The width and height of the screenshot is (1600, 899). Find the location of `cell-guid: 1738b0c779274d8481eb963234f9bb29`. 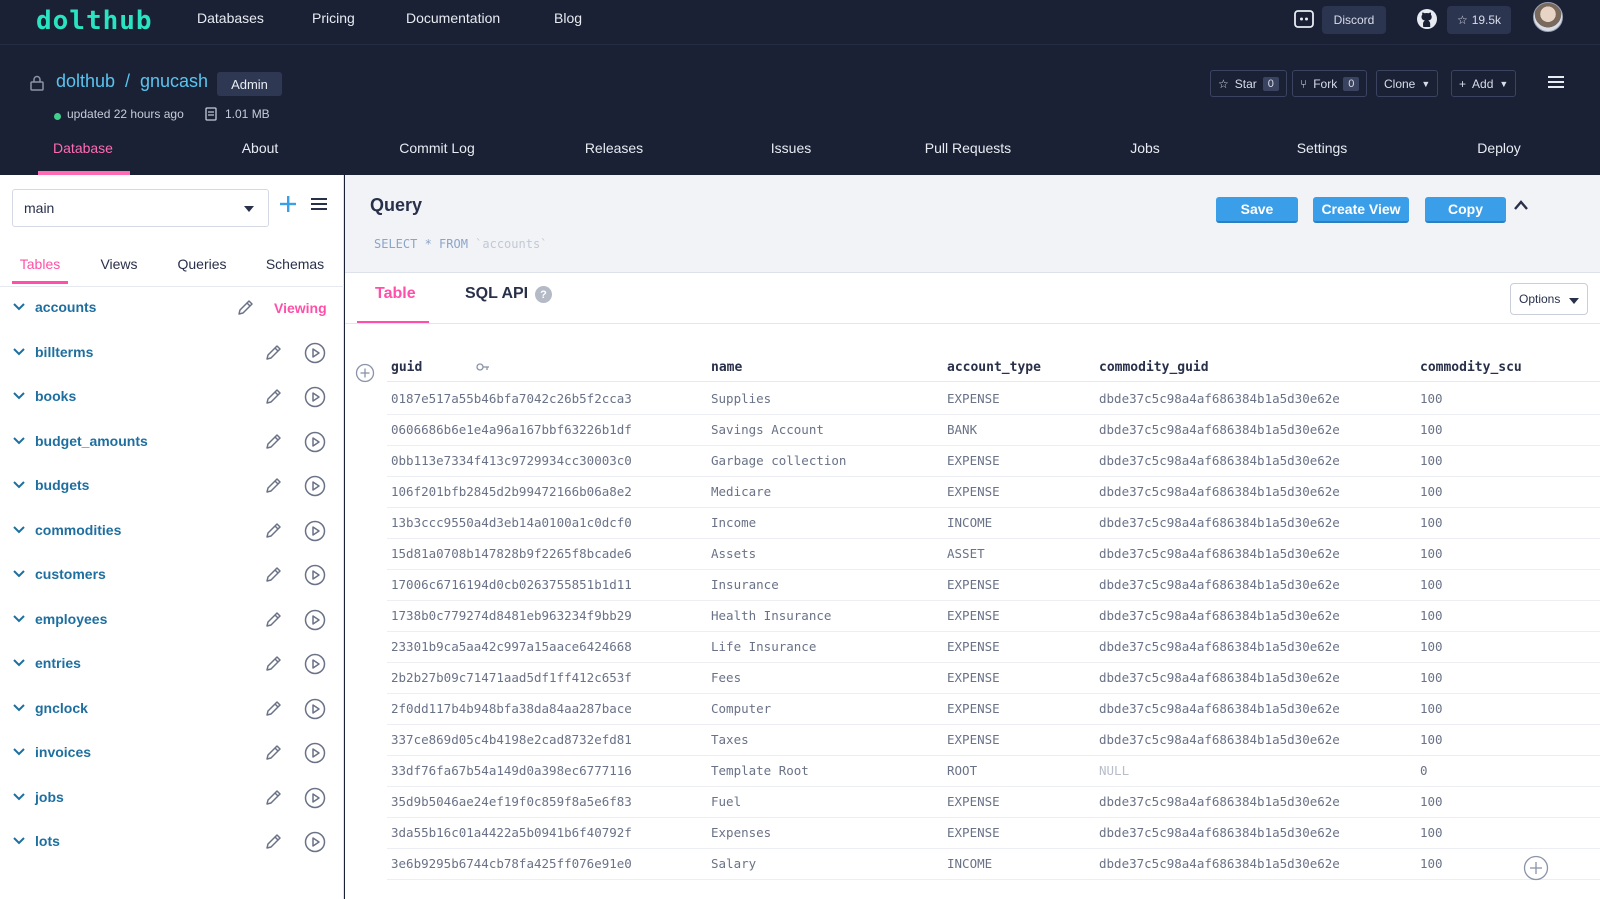

cell-guid: 1738b0c779274d8481eb963234f9bb29 is located at coordinates (511, 615).